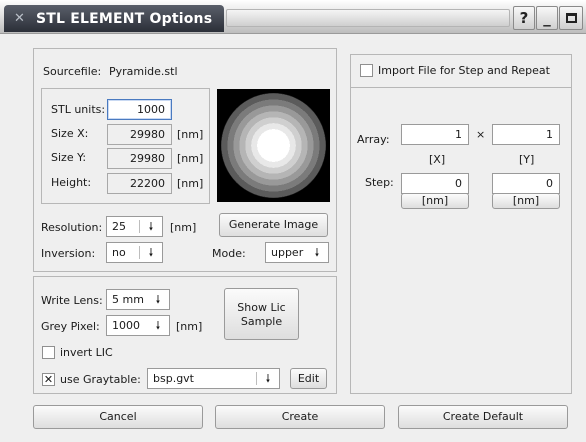 This screenshot has height=442, width=586. What do you see at coordinates (483, 417) in the screenshot?
I see `create-default-button: Create Default` at bounding box center [483, 417].